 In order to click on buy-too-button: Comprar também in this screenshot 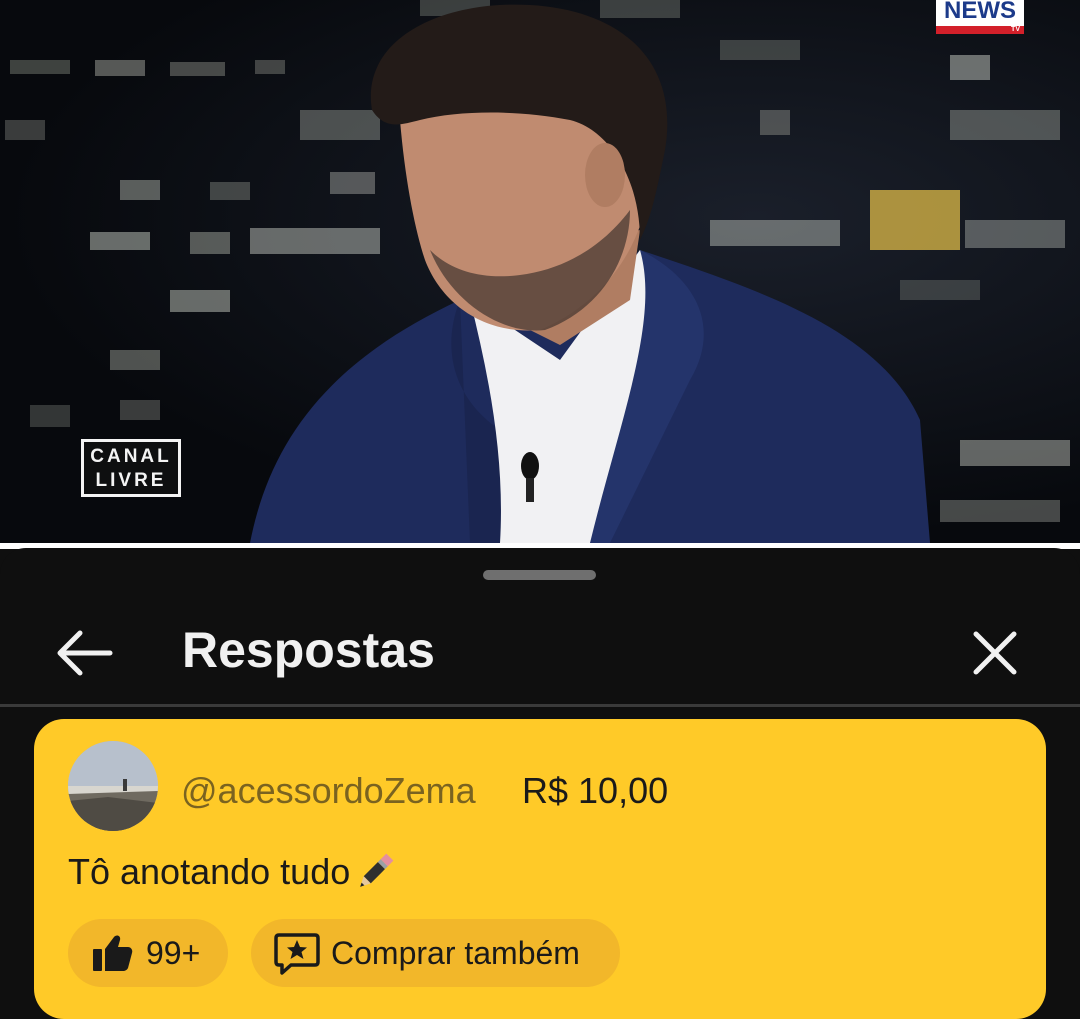, I will do `click(435, 953)`.